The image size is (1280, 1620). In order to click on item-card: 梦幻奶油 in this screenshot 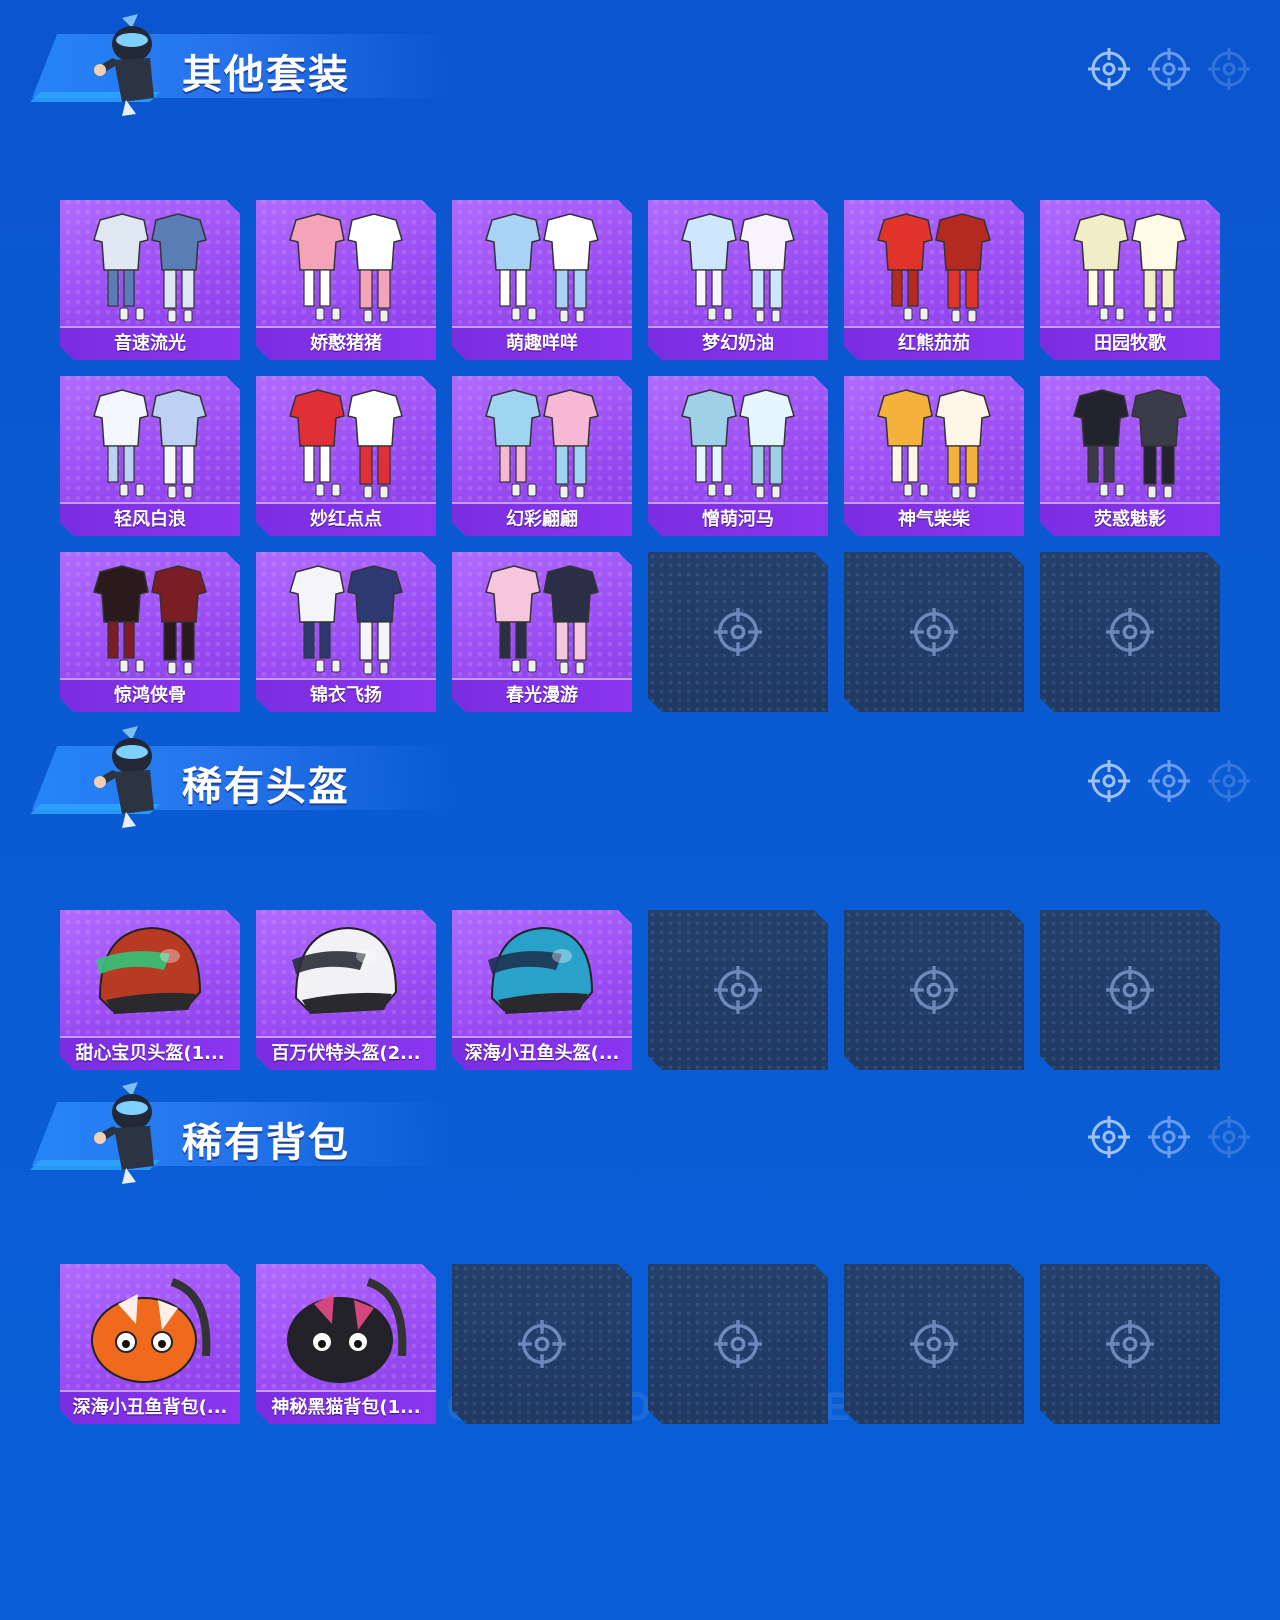, I will do `click(738, 280)`.